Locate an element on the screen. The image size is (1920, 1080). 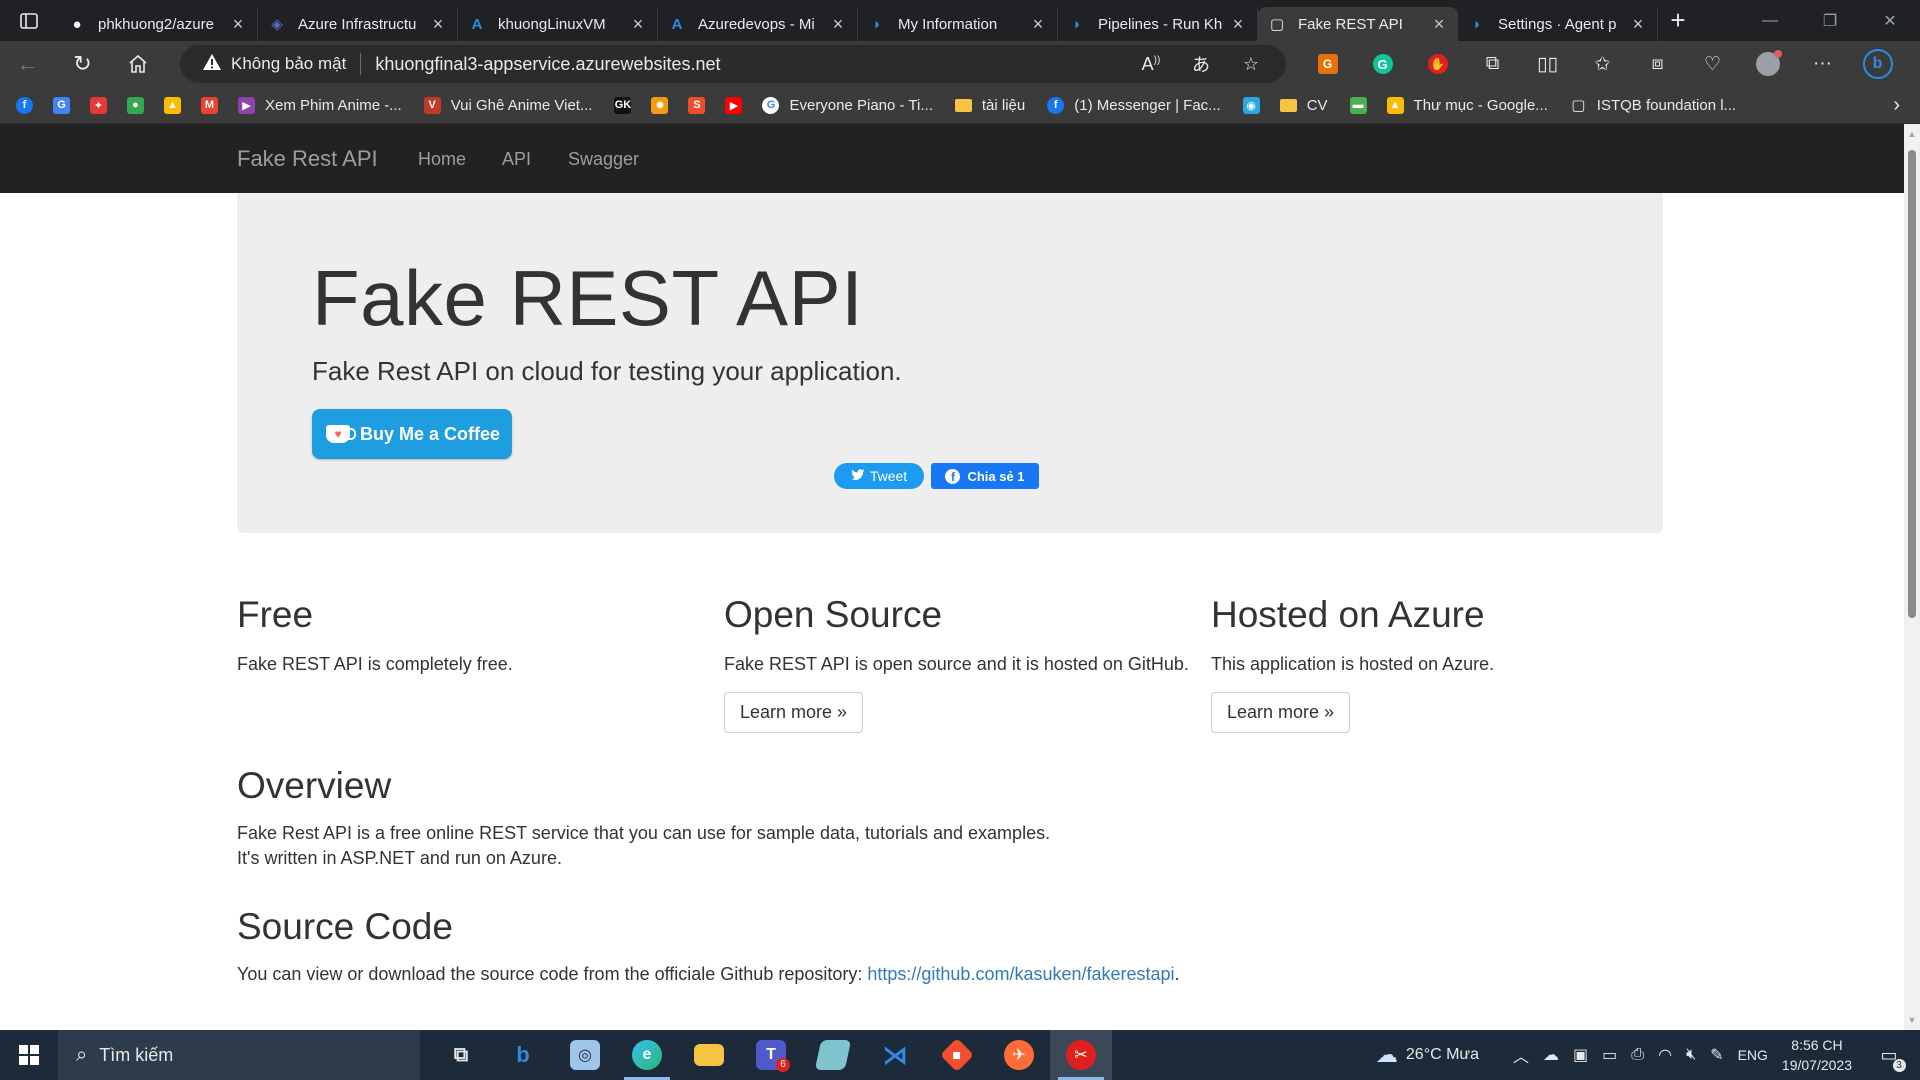
browser-tab: AkhuongLinuxVM × is located at coordinates (558, 24).